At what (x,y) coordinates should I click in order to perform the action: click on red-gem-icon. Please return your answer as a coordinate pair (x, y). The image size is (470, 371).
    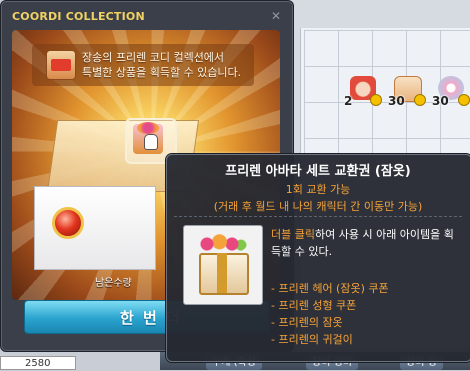
    Looking at the image, I should click on (68, 223).